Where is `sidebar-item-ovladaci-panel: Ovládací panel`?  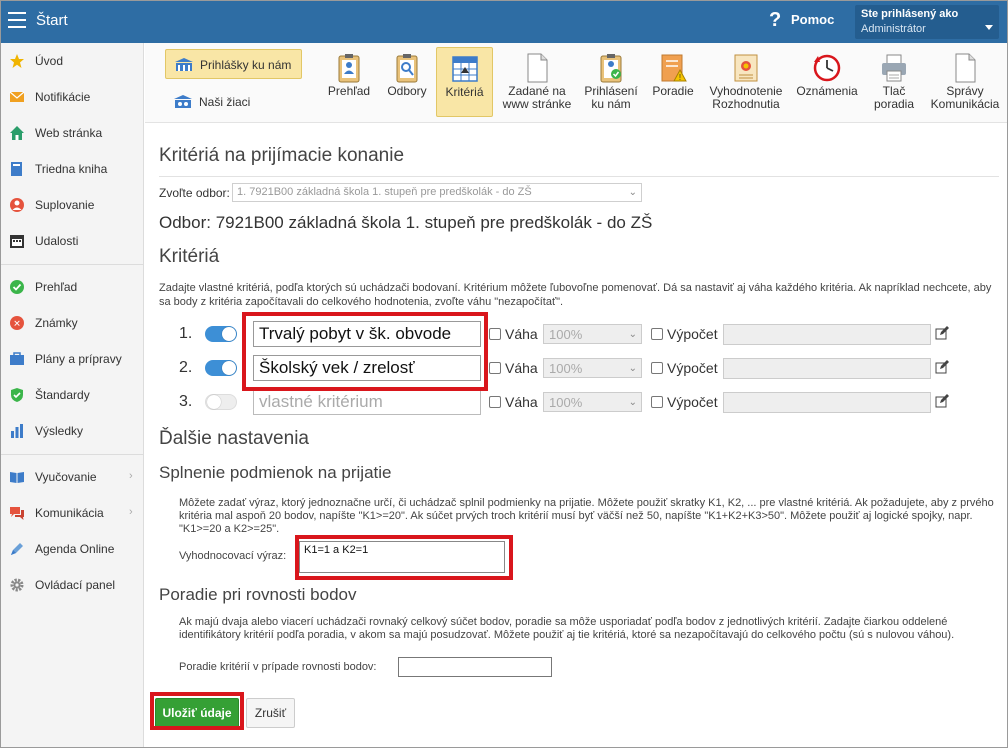 sidebar-item-ovladaci-panel: Ovládací panel is located at coordinates (72, 585).